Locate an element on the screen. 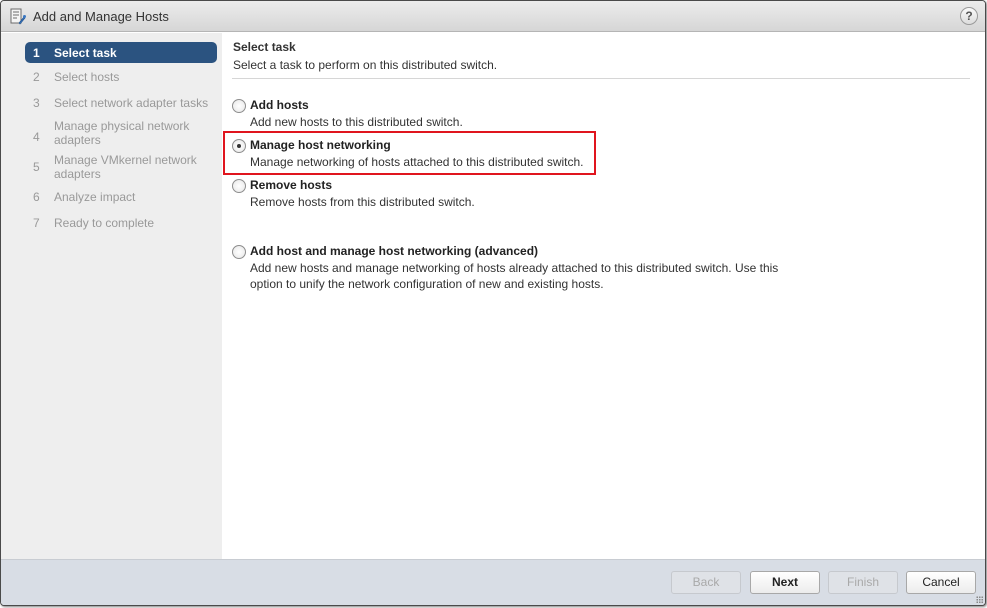 The height and width of the screenshot is (608, 987). step-number: 7 is located at coordinates (36, 223).